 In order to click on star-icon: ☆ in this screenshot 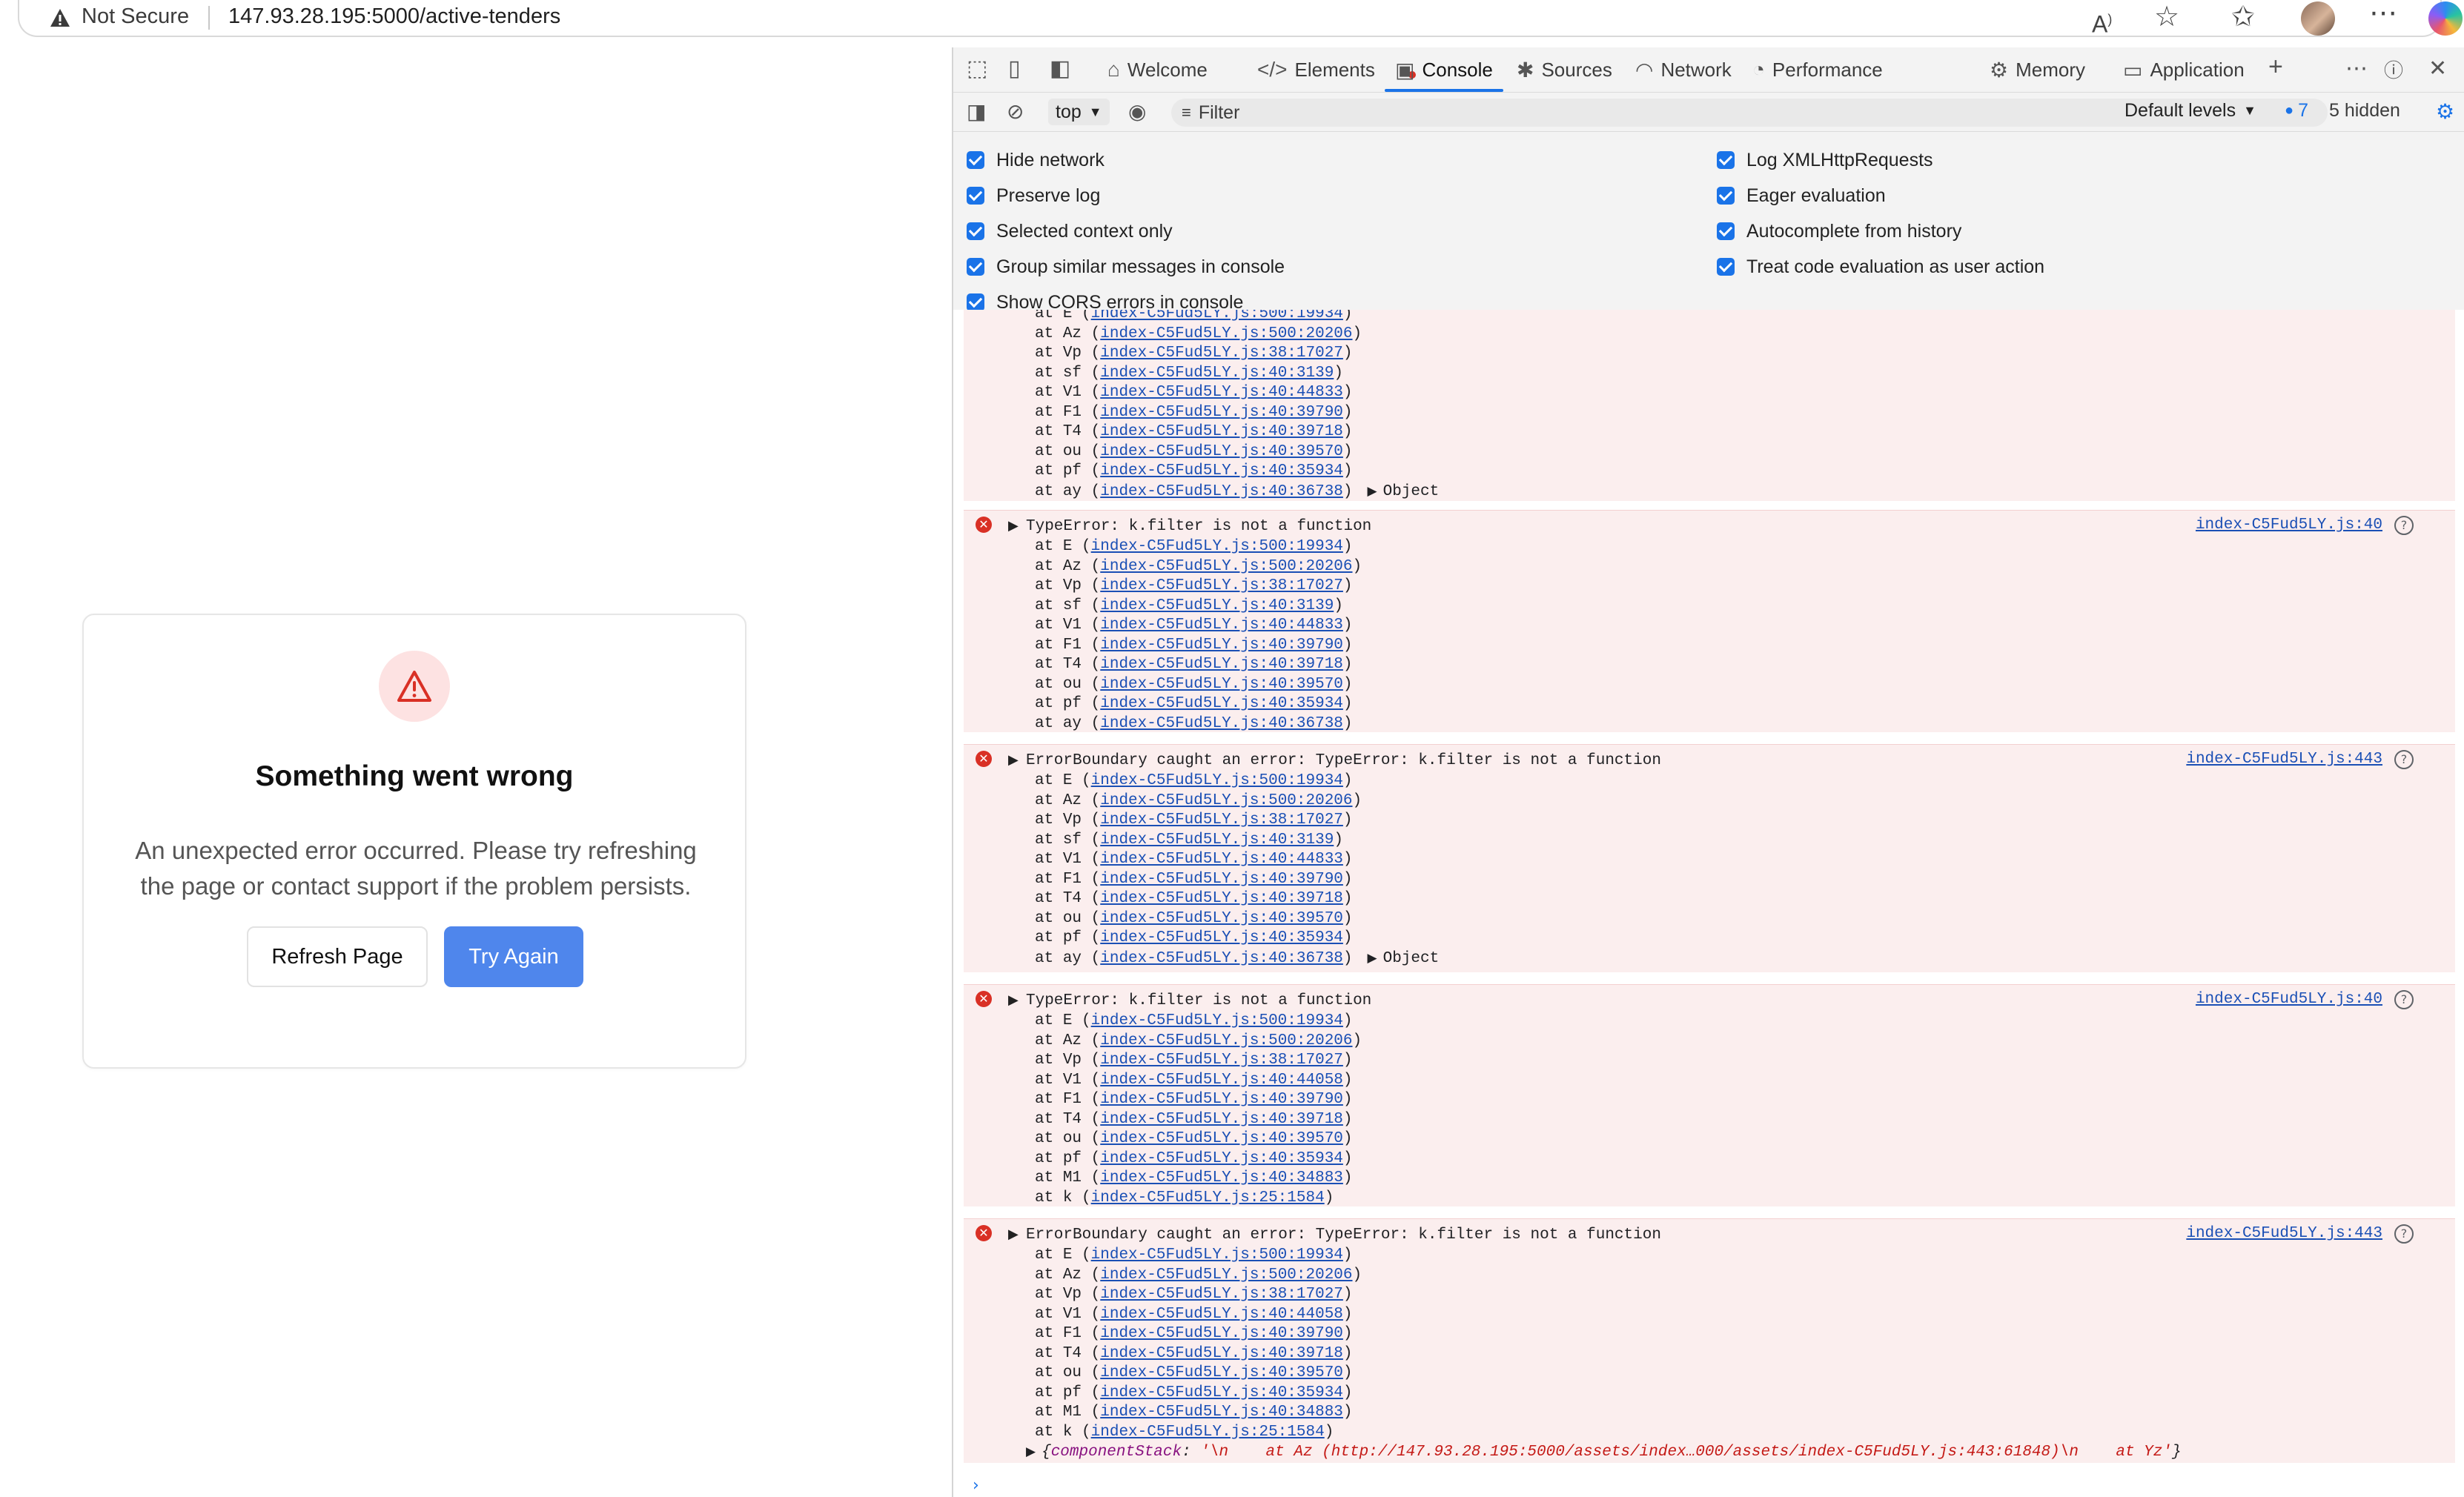, I will do `click(2166, 17)`.